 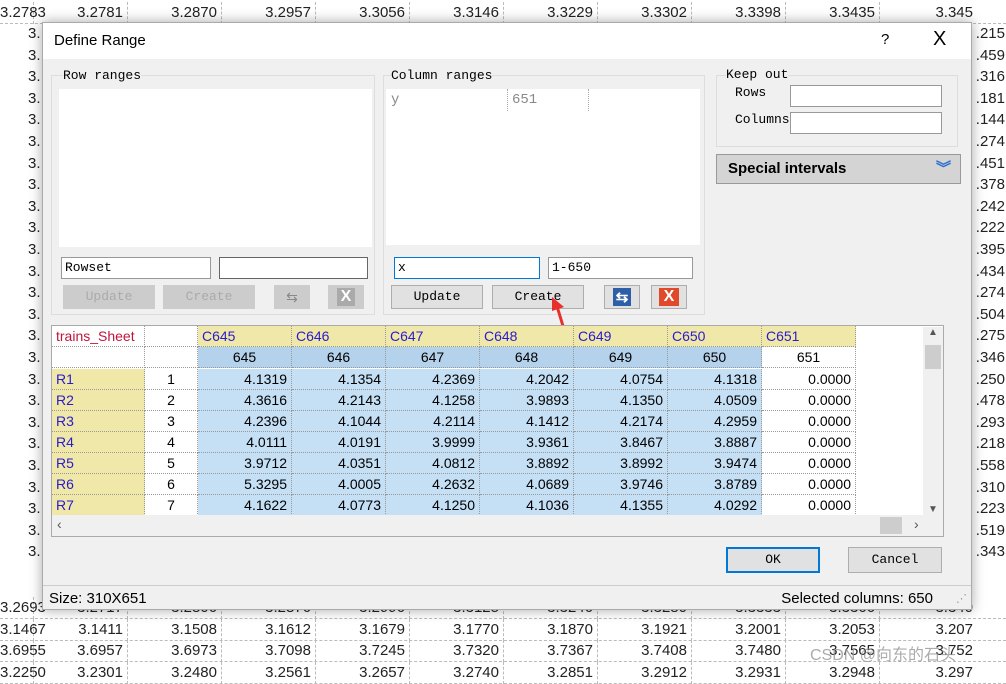 I want to click on table-cell: 4.3616, so click(x=245, y=400).